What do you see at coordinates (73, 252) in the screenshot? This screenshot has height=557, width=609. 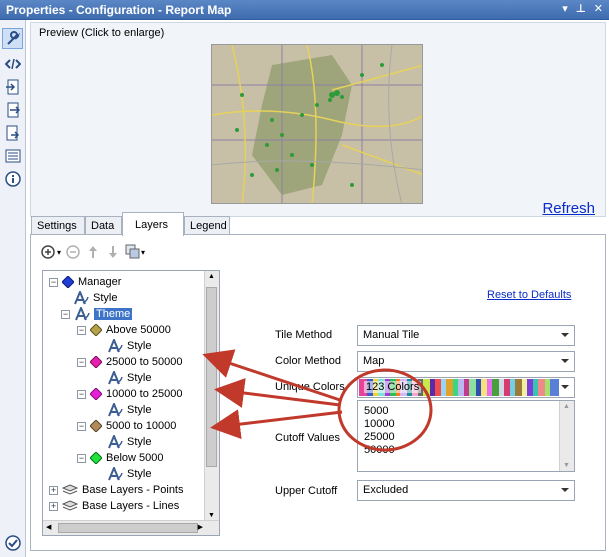 I see `remove-layer-icon` at bounding box center [73, 252].